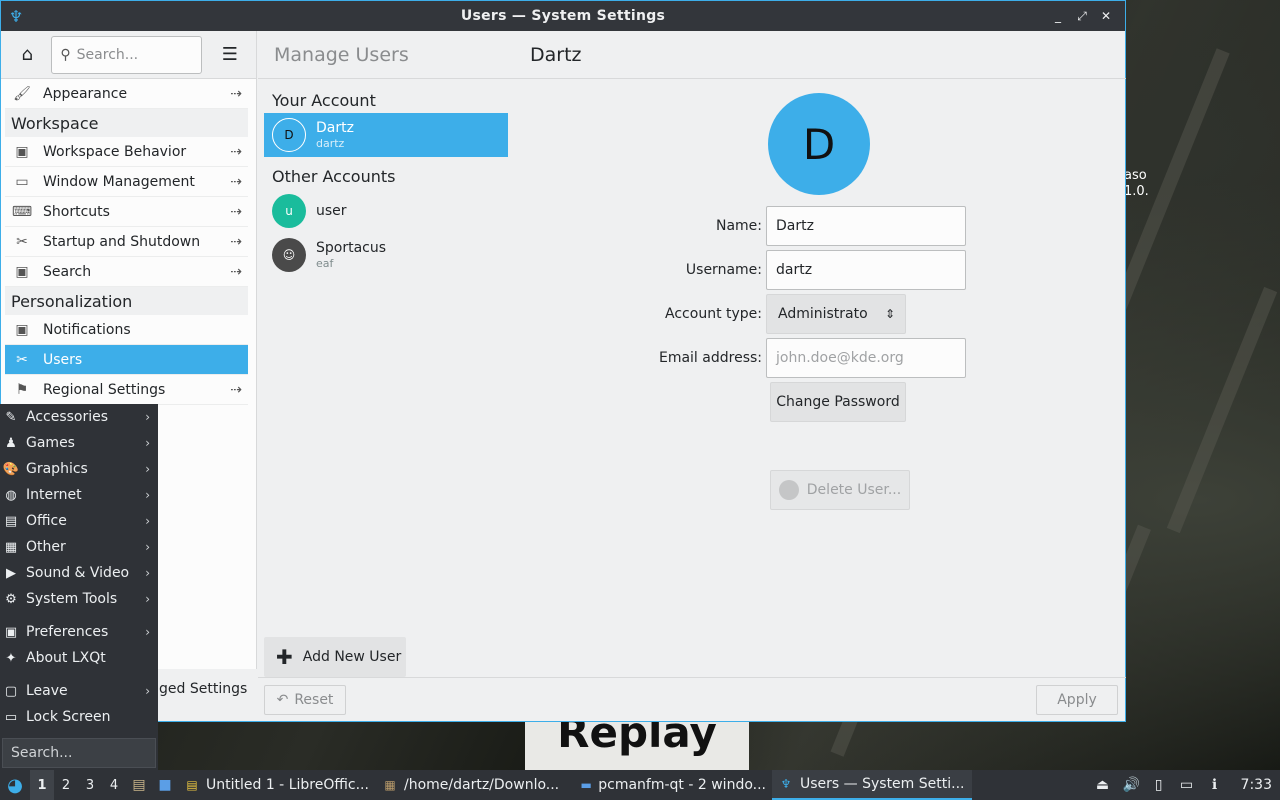 This screenshot has height=800, width=1280. Describe the element at coordinates (1159, 785) in the screenshot. I see `clipboard-icon: ▯` at that location.